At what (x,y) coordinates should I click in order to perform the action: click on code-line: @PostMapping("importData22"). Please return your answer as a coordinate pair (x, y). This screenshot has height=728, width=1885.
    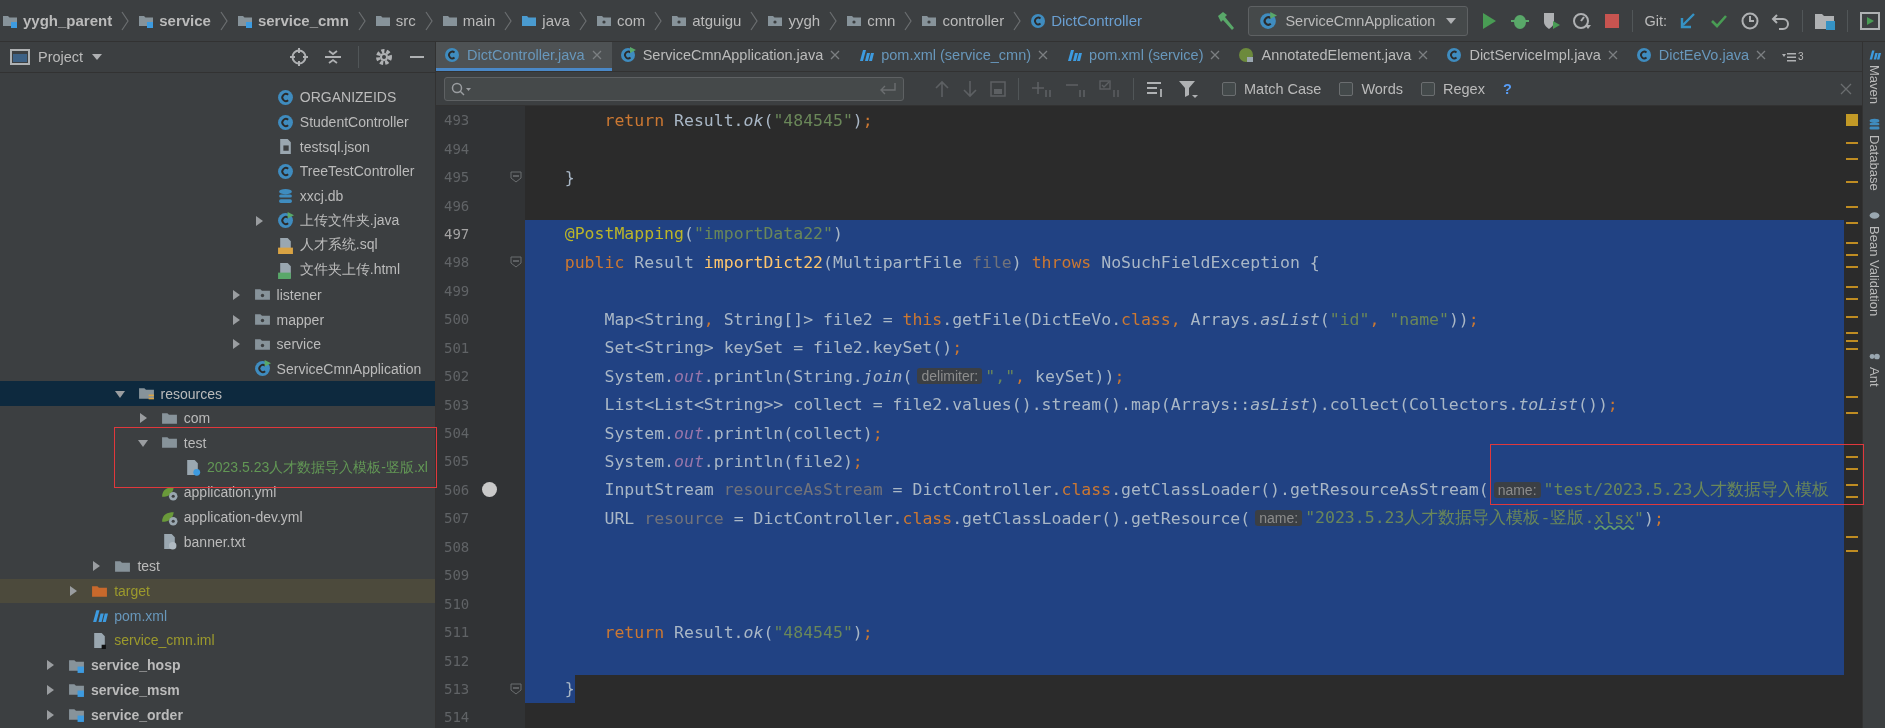
    Looking at the image, I should click on (703, 234).